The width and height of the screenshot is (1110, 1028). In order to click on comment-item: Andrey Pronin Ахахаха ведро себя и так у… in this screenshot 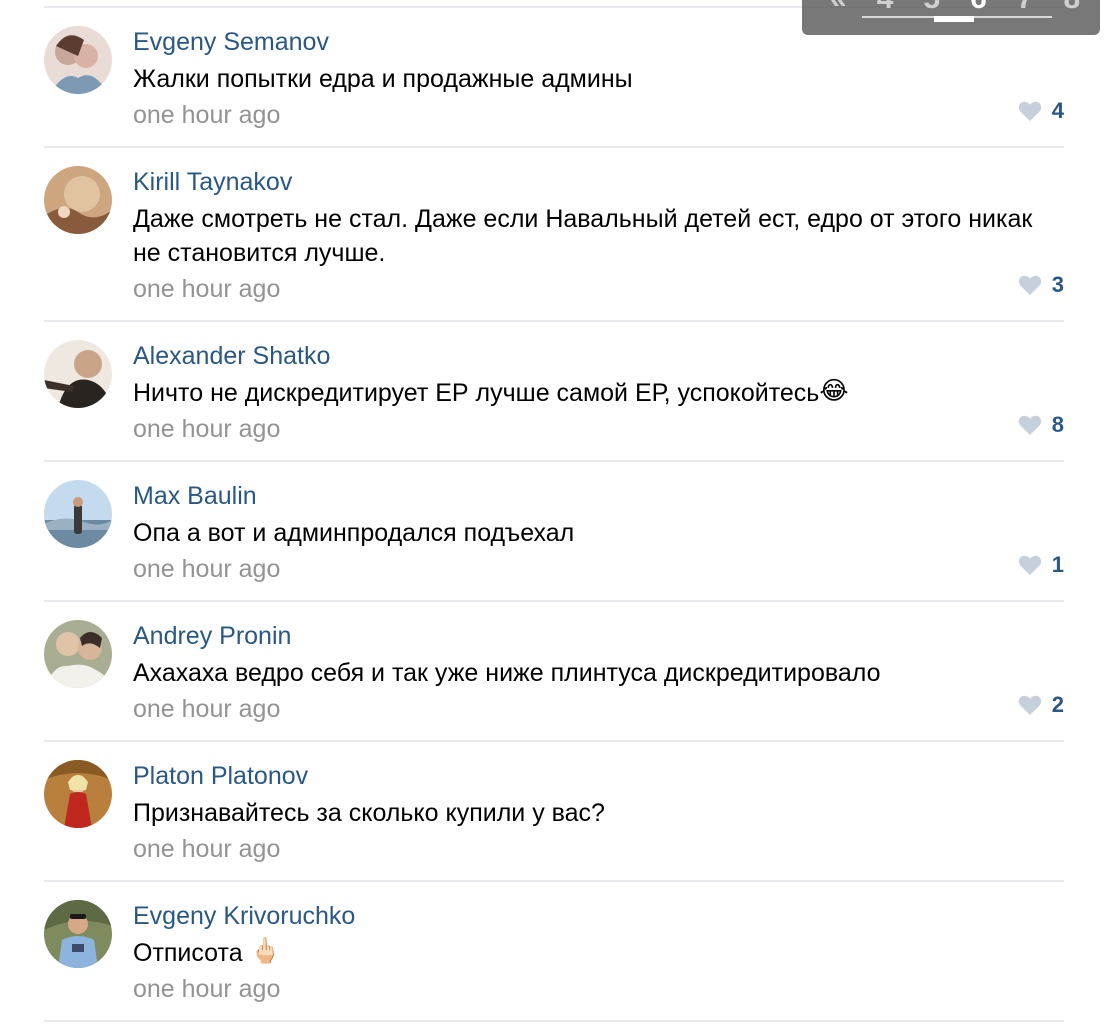, I will do `click(554, 672)`.